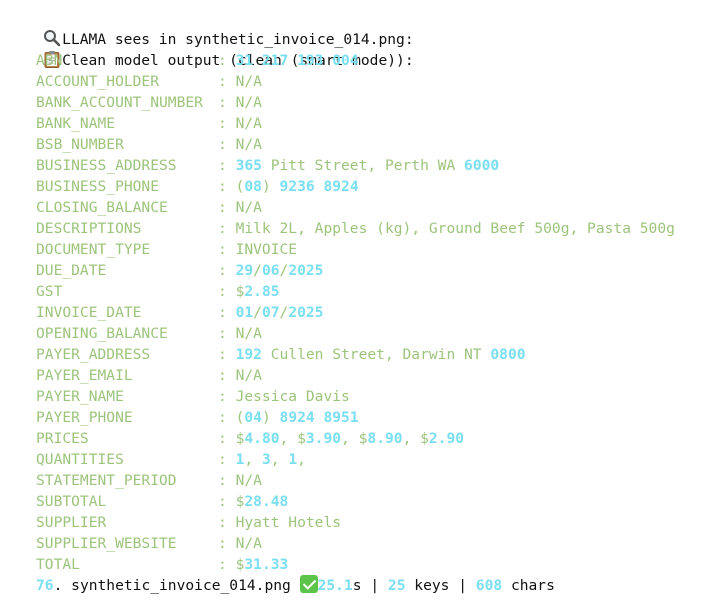  I want to click on field-value-segment: 1, so click(293, 459).